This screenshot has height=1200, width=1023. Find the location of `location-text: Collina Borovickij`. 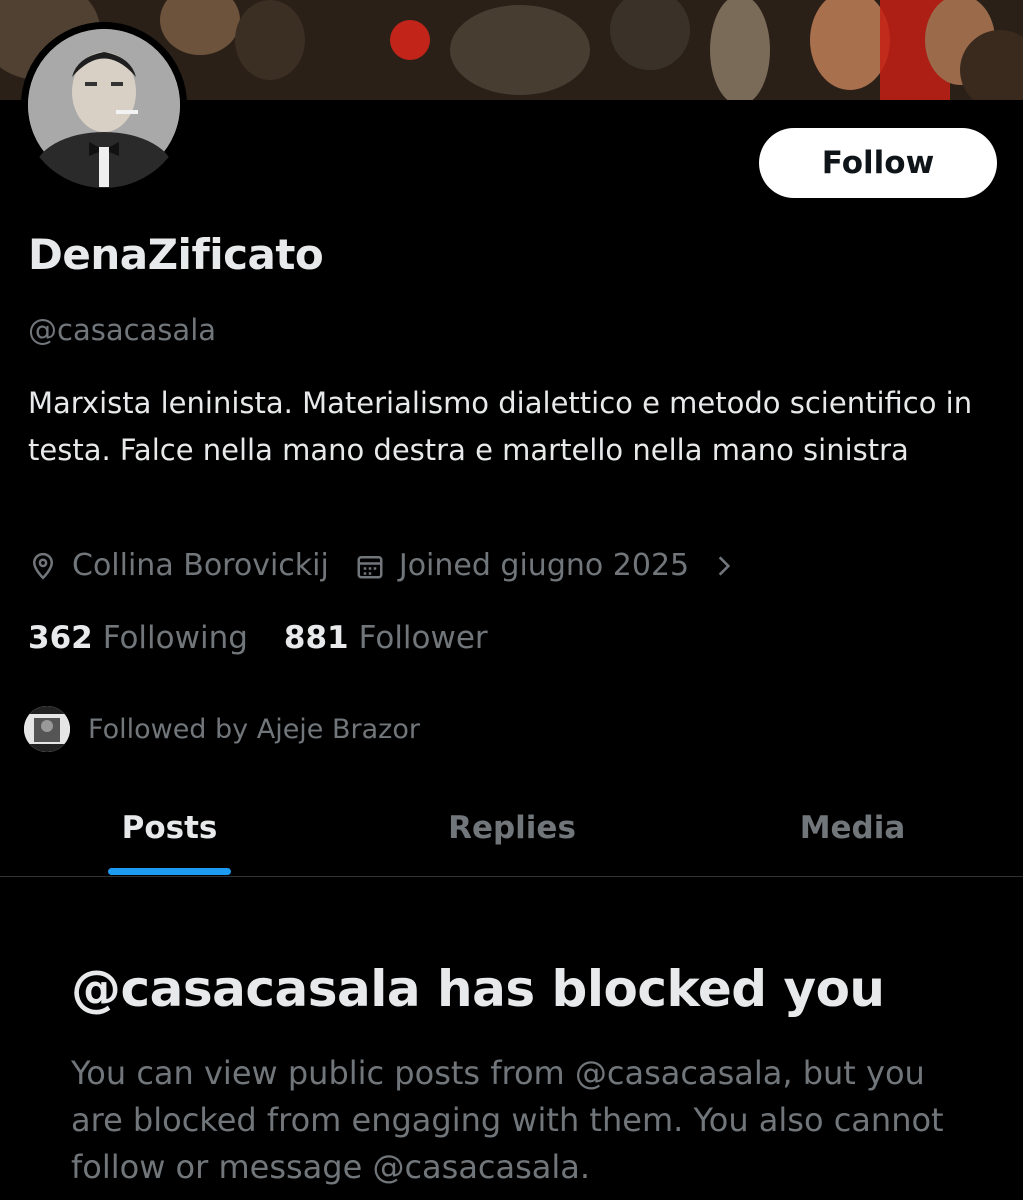

location-text: Collina Borovickij is located at coordinates (200, 565).